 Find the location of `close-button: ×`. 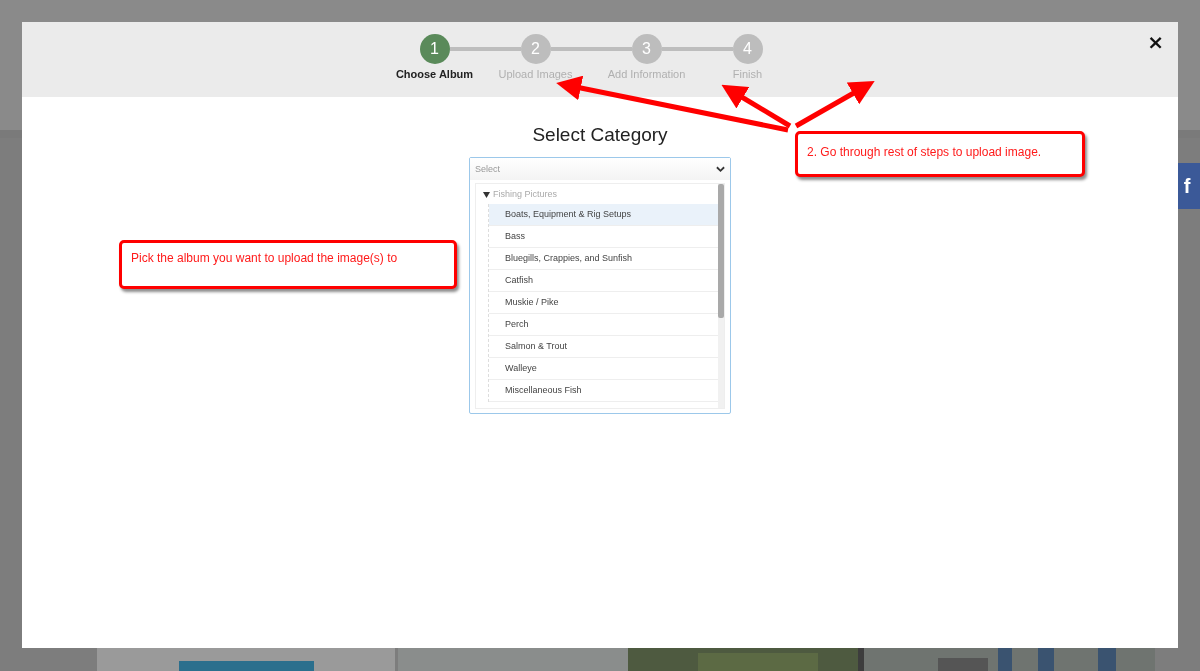

close-button: × is located at coordinates (1155, 42).